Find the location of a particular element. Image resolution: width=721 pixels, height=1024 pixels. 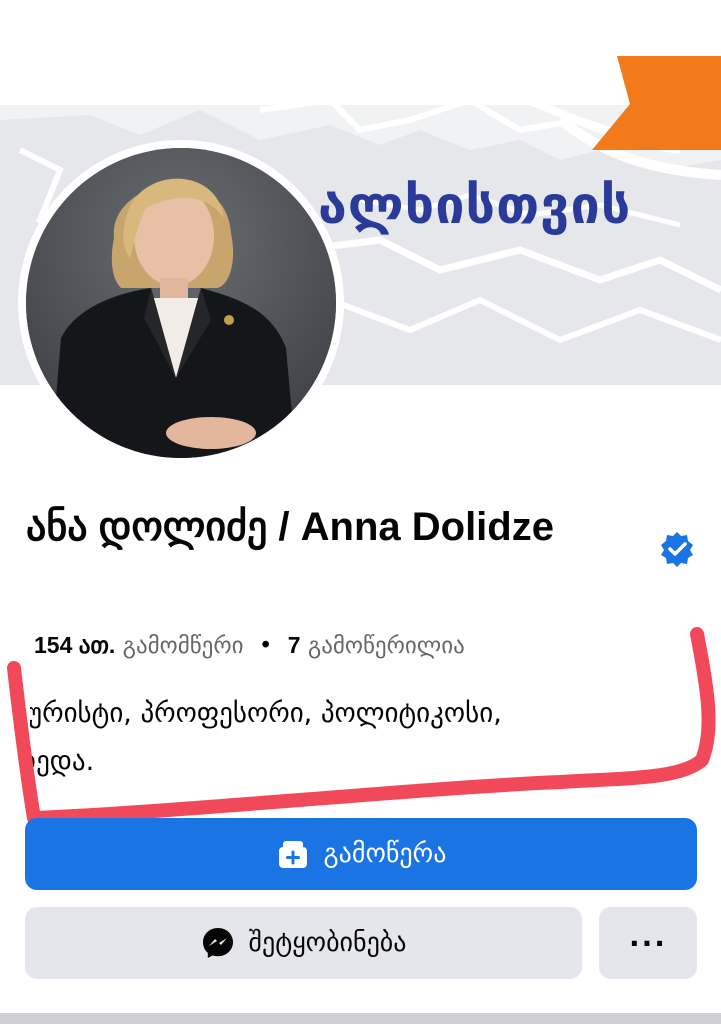

follow-button: გამოწერა is located at coordinates (361, 854).